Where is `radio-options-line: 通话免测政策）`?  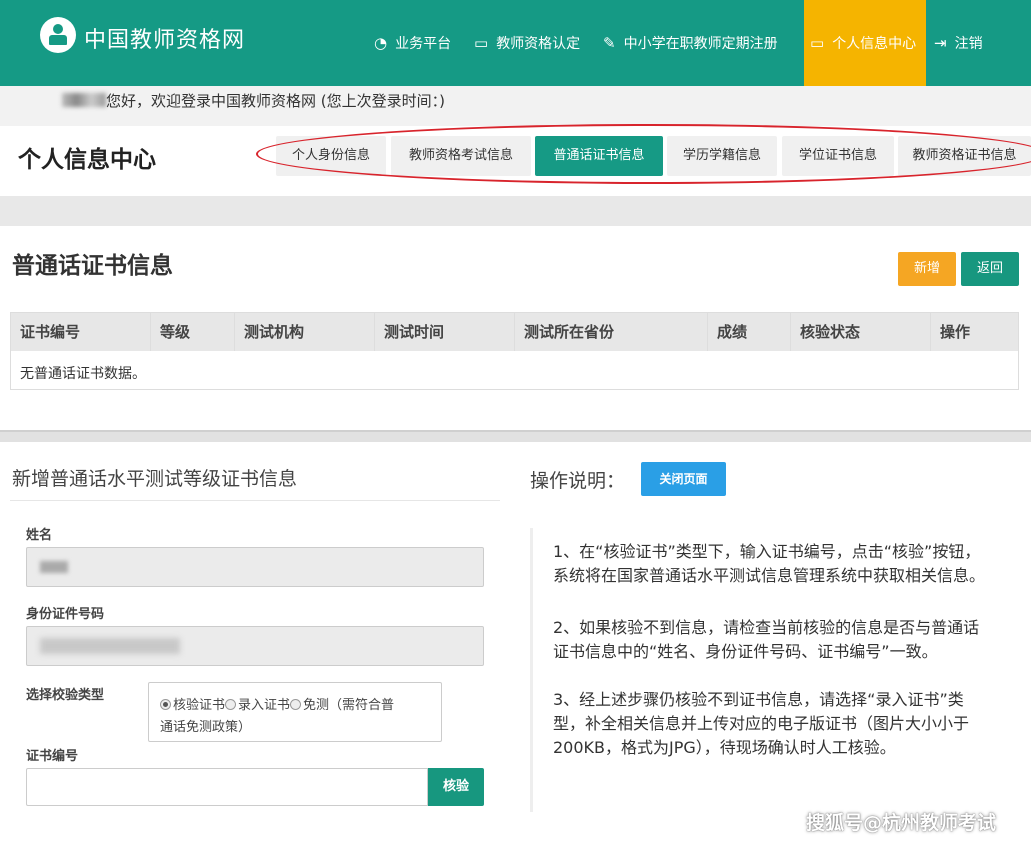
radio-options-line: 通话免测政策） is located at coordinates (206, 727).